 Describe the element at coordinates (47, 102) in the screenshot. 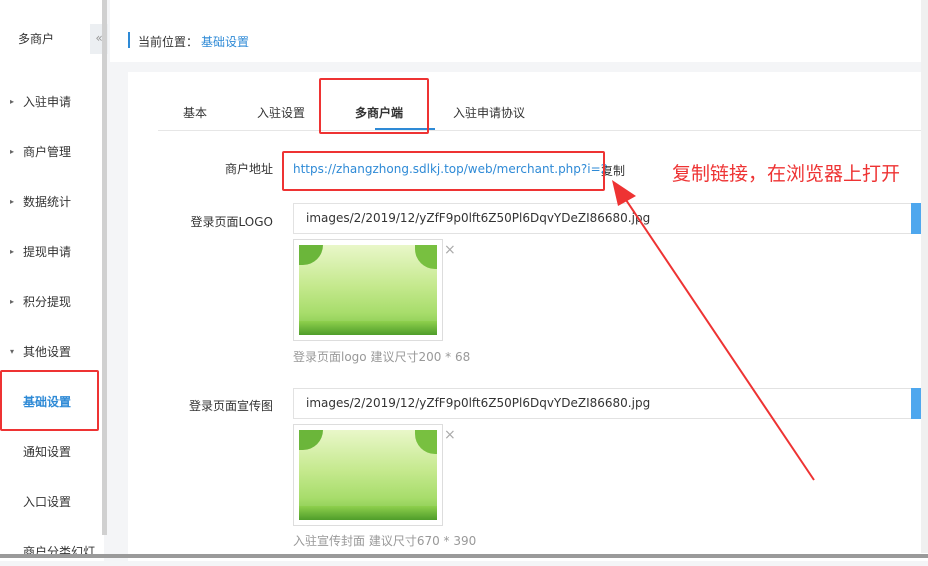

I see `sidebar-item-label: 入驻申请` at that location.